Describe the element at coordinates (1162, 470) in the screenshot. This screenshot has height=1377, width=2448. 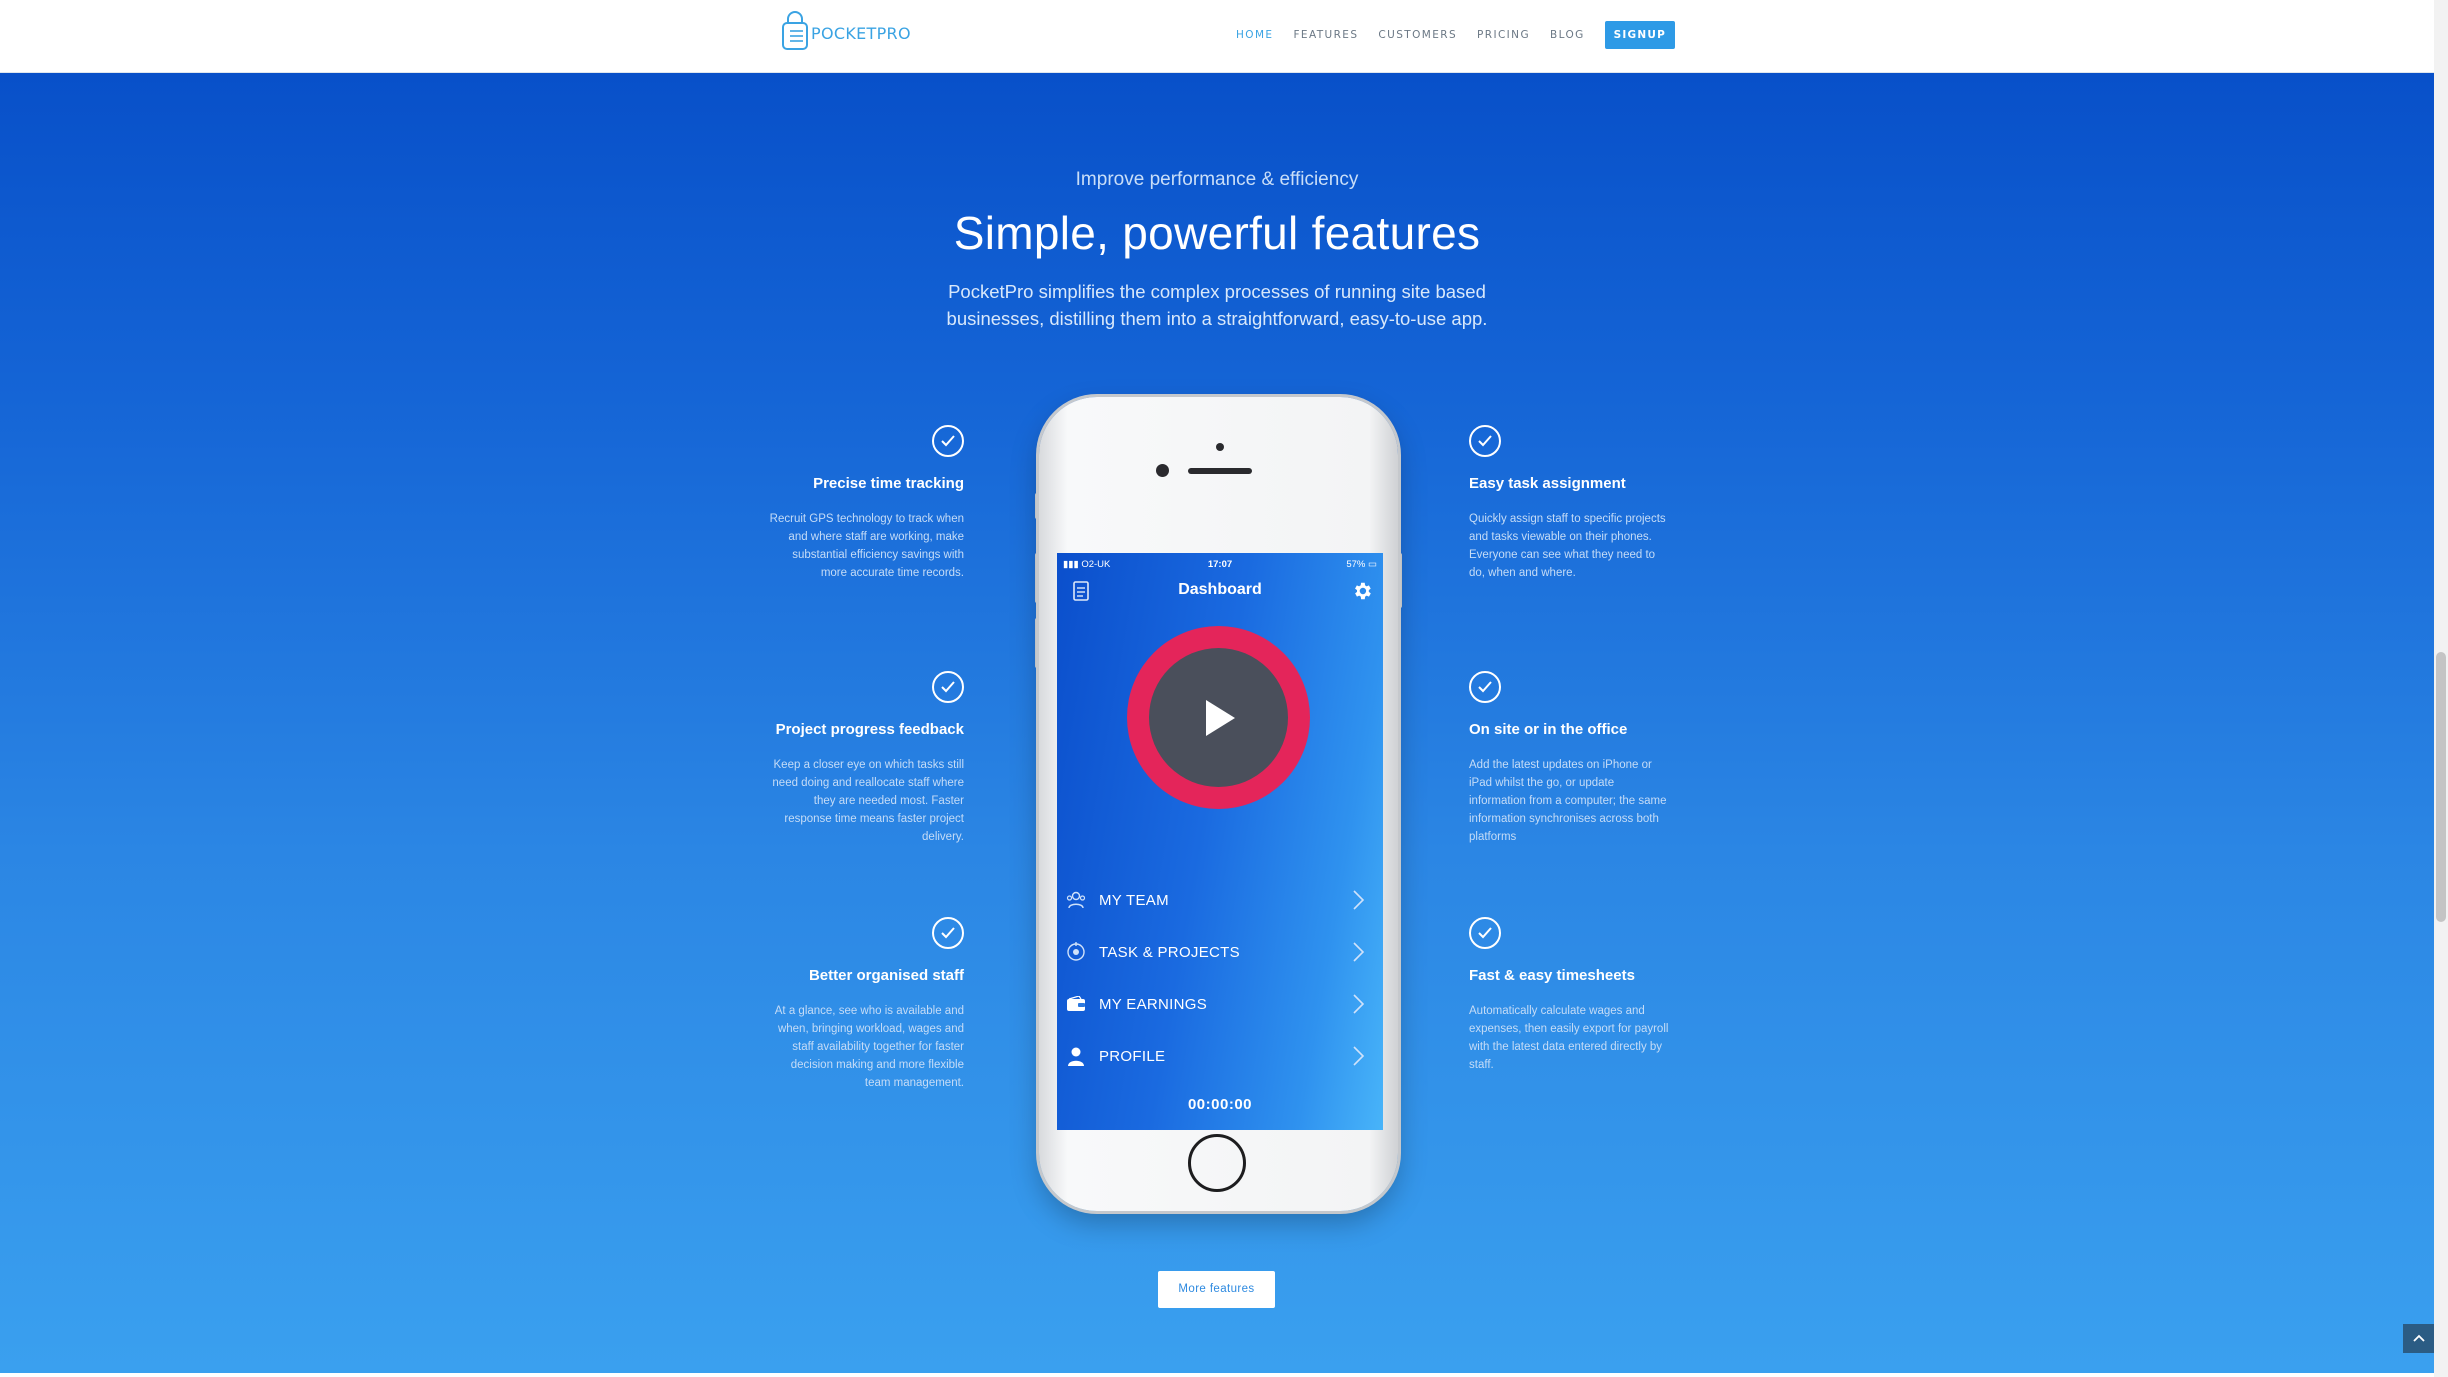
I see `phone-camera` at that location.